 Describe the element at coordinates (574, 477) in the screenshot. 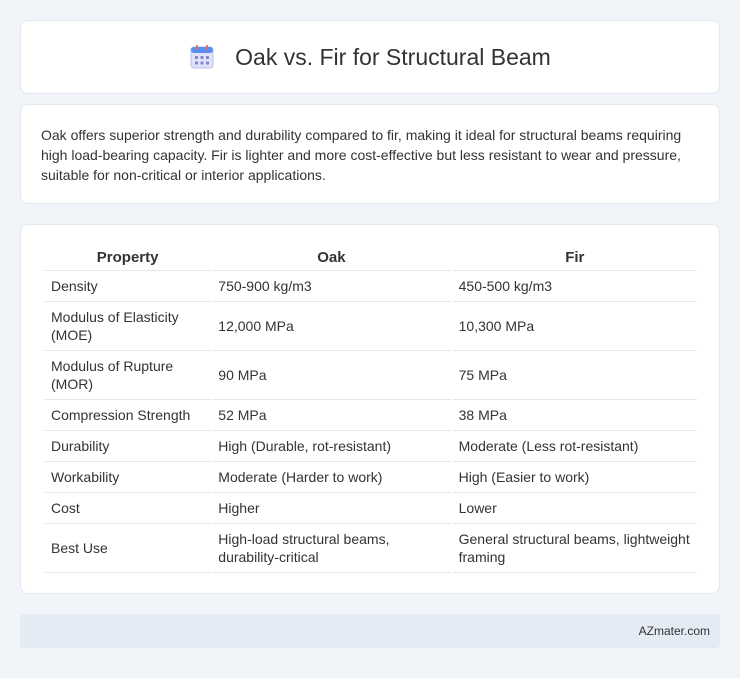

I see `cell-fir: High (Easier to work)` at that location.